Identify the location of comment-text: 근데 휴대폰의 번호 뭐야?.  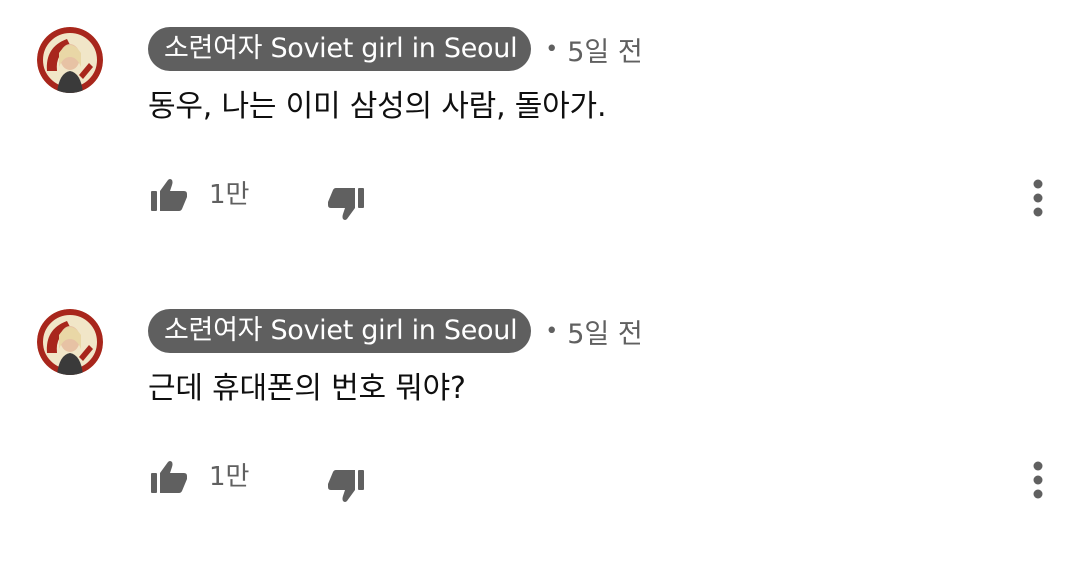
(307, 388).